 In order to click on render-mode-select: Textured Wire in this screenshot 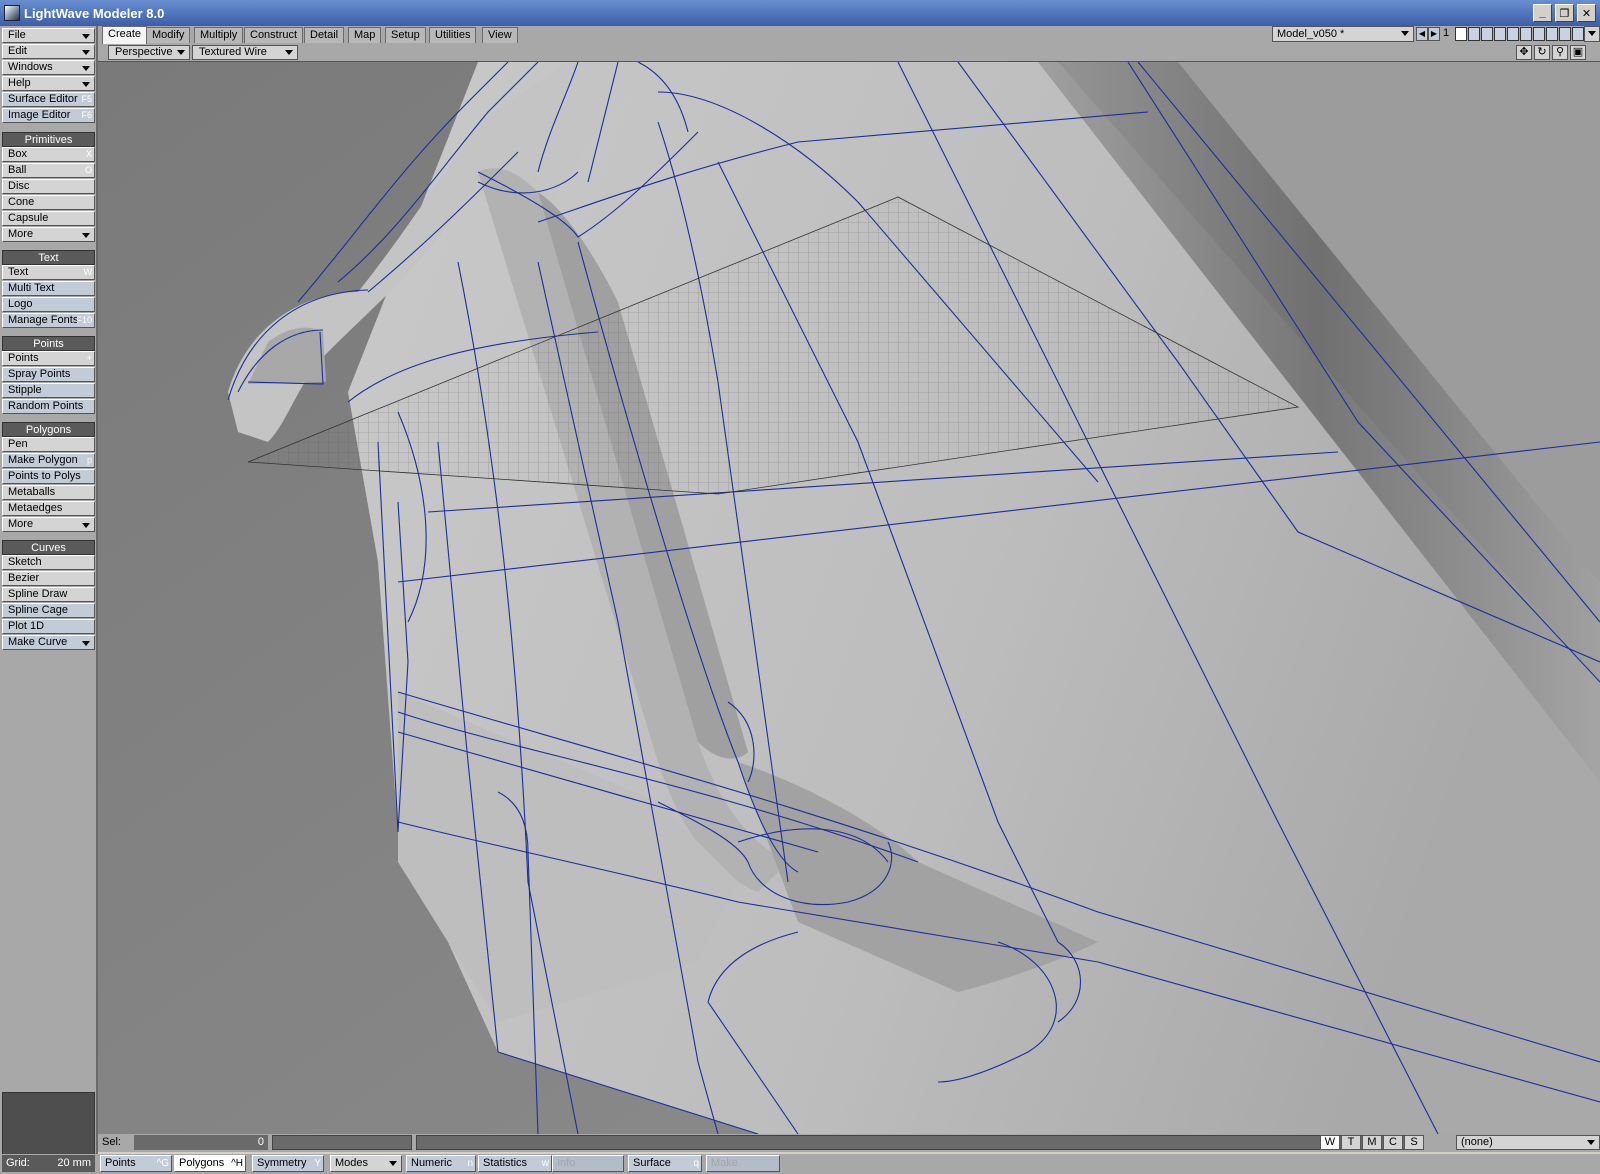, I will do `click(245, 52)`.